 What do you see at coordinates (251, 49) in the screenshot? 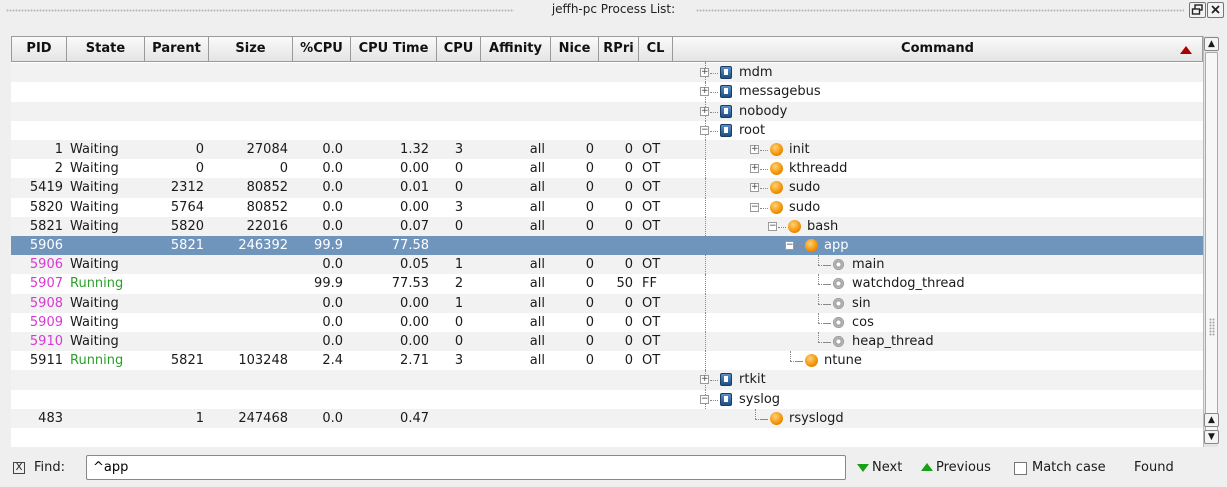
I see `column-header-size: Size` at bounding box center [251, 49].